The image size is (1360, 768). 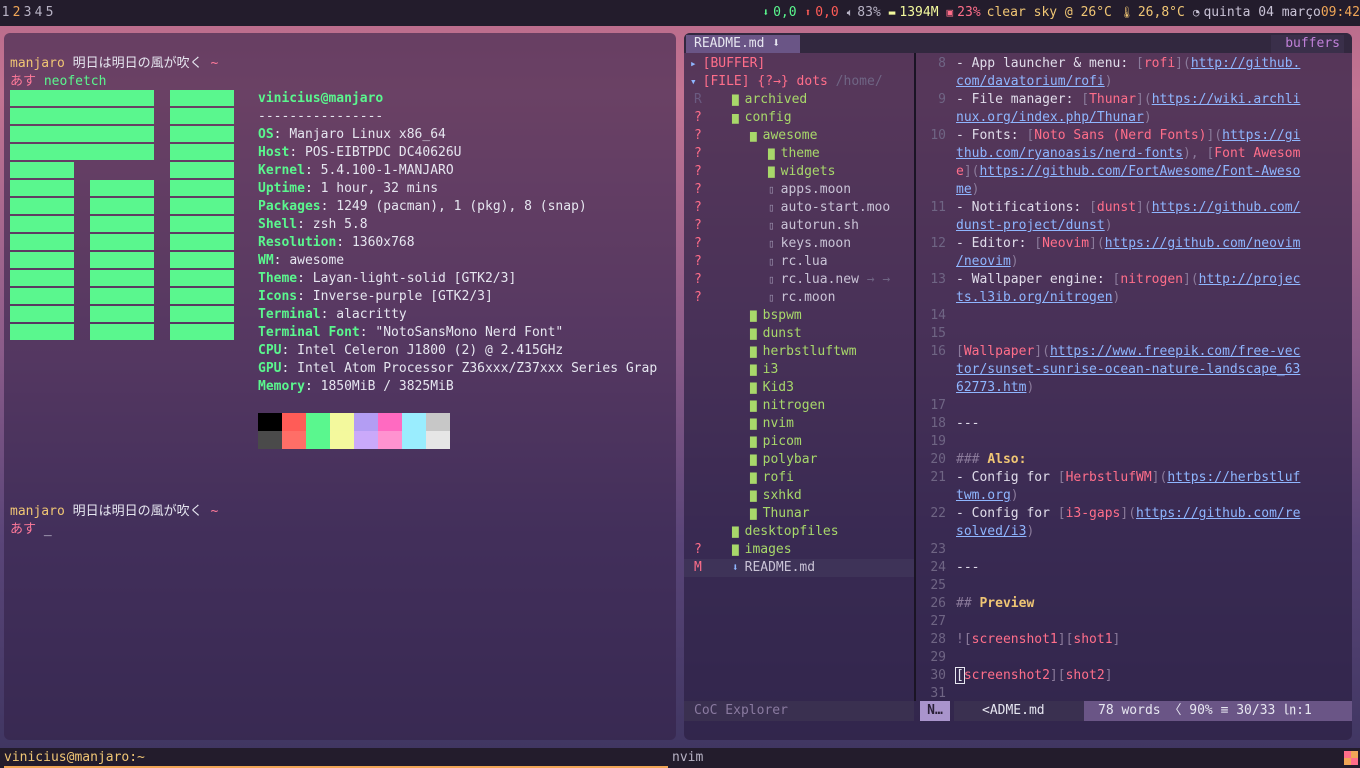 What do you see at coordinates (799, 442) in the screenshot?
I see `explorer-item: ▇ picom` at bounding box center [799, 442].